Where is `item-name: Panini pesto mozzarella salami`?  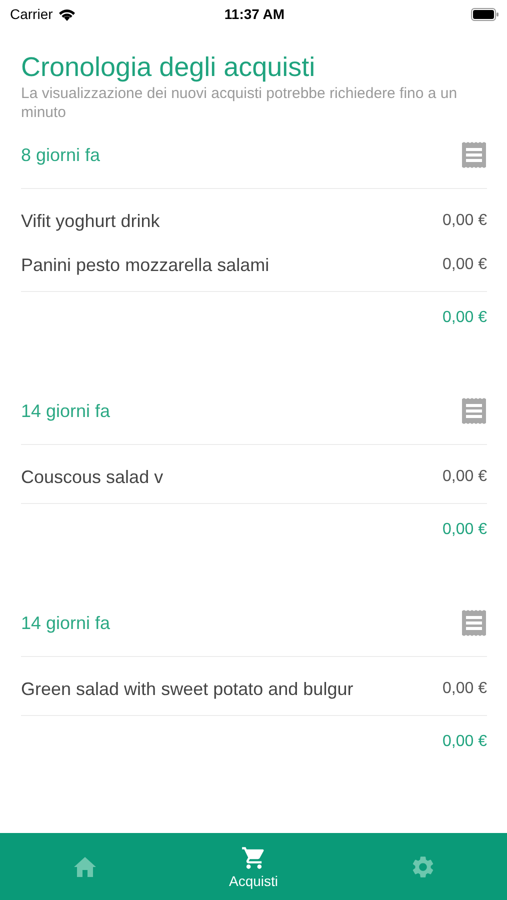 item-name: Panini pesto mozzarella salami is located at coordinates (145, 265).